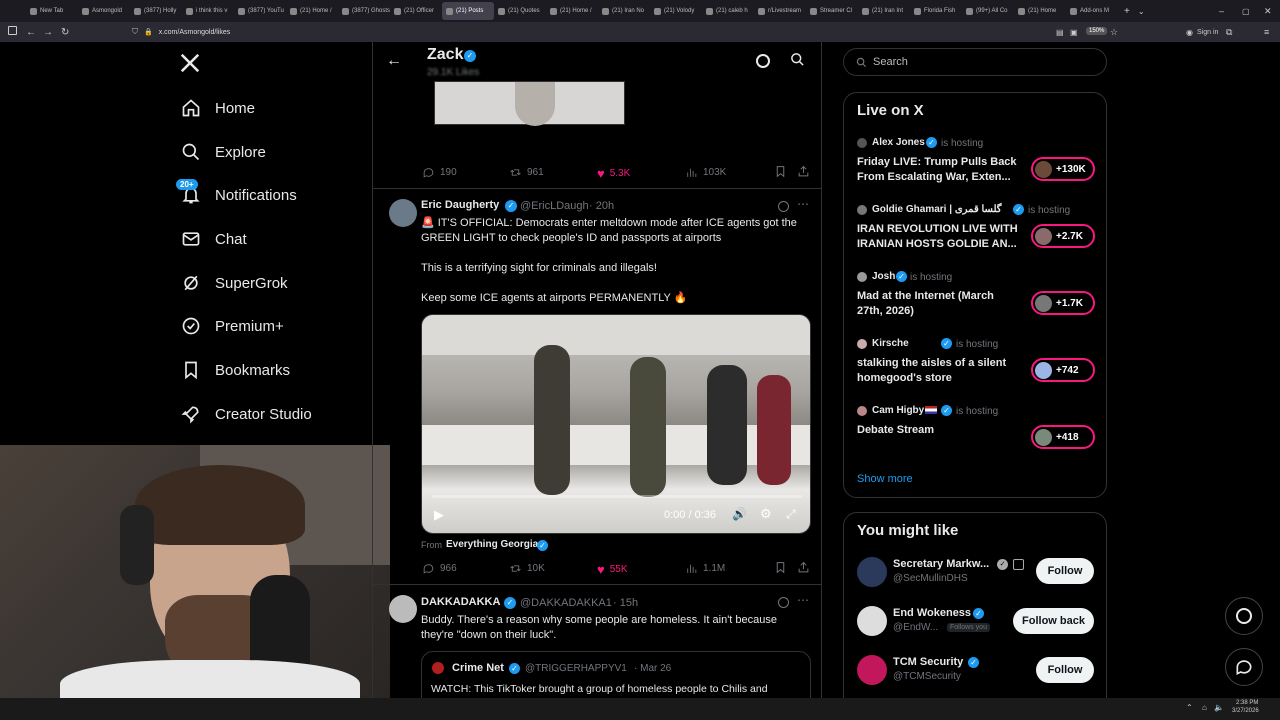 The height and width of the screenshot is (720, 1280). What do you see at coordinates (927, 676) in the screenshot?
I see `suggestion-handle: @TCMSecurity` at bounding box center [927, 676].